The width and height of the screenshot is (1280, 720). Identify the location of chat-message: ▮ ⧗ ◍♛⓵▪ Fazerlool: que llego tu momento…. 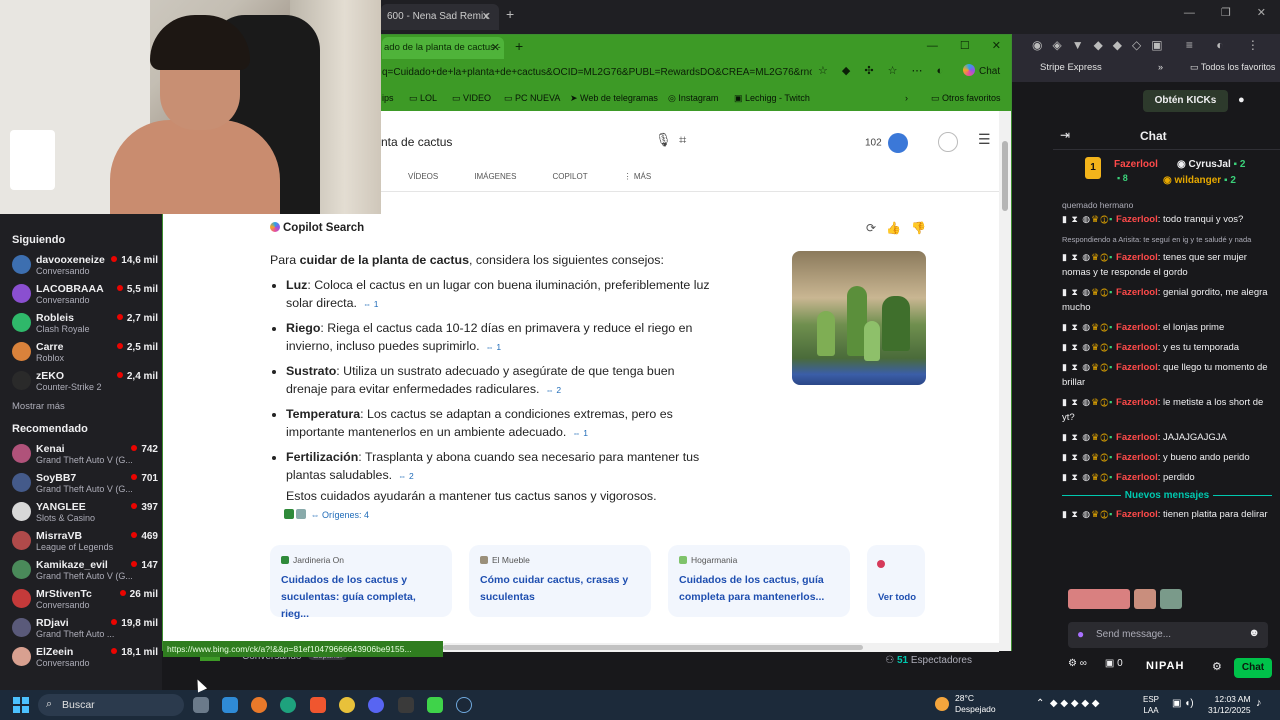
(1167, 375).